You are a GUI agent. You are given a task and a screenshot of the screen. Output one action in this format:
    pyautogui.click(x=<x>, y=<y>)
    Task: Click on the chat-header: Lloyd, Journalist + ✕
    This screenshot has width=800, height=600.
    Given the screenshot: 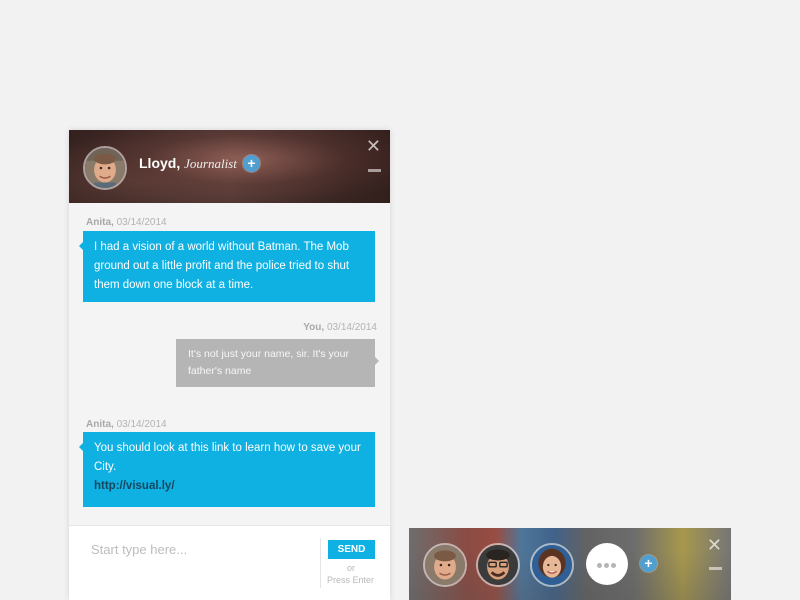 What is the action you would take?
    pyautogui.click(x=229, y=166)
    